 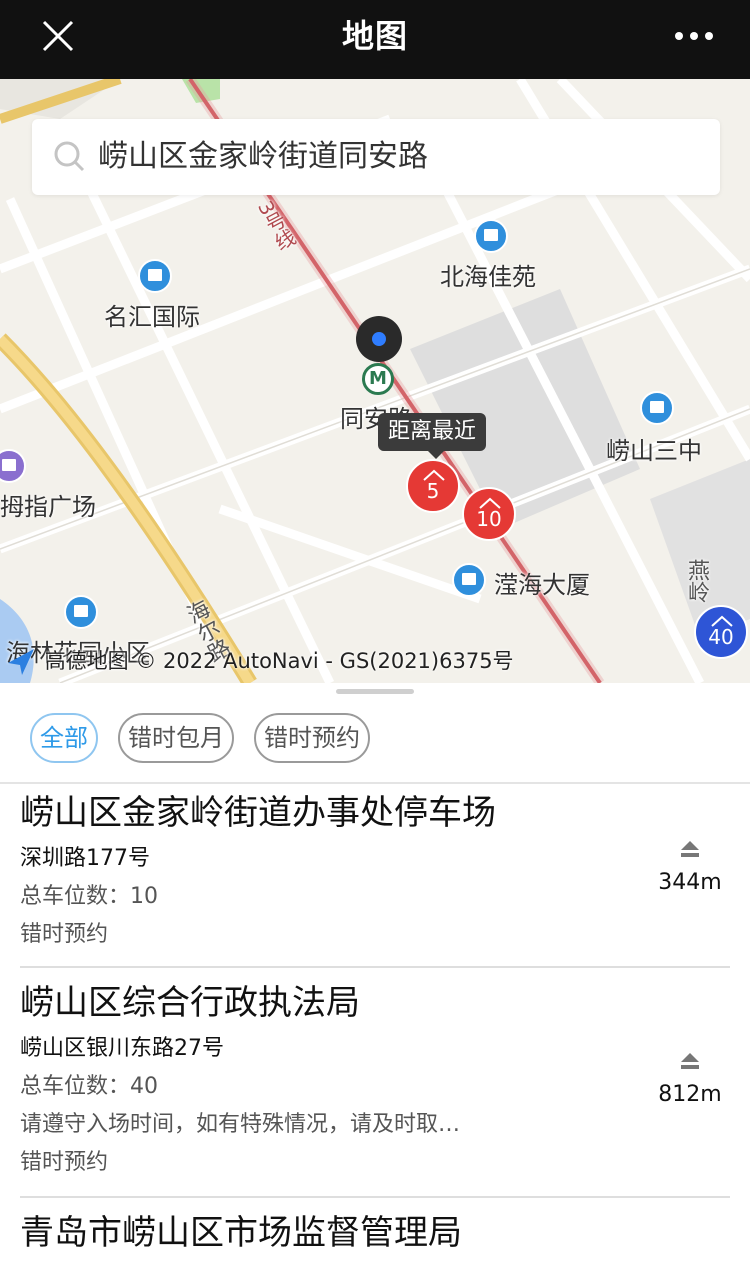 What do you see at coordinates (489, 519) in the screenshot?
I see `parking-marker-count: 10` at bounding box center [489, 519].